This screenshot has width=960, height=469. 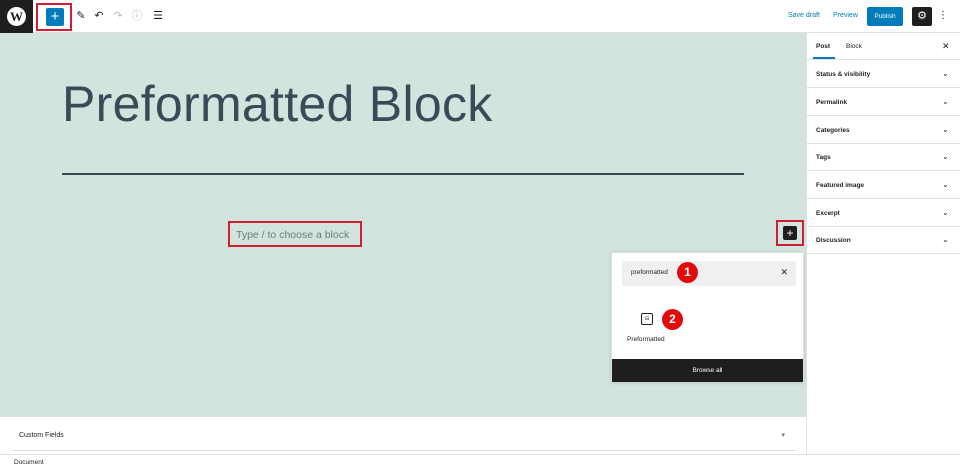 I want to click on wordpress-logo: W, so click(x=16, y=16).